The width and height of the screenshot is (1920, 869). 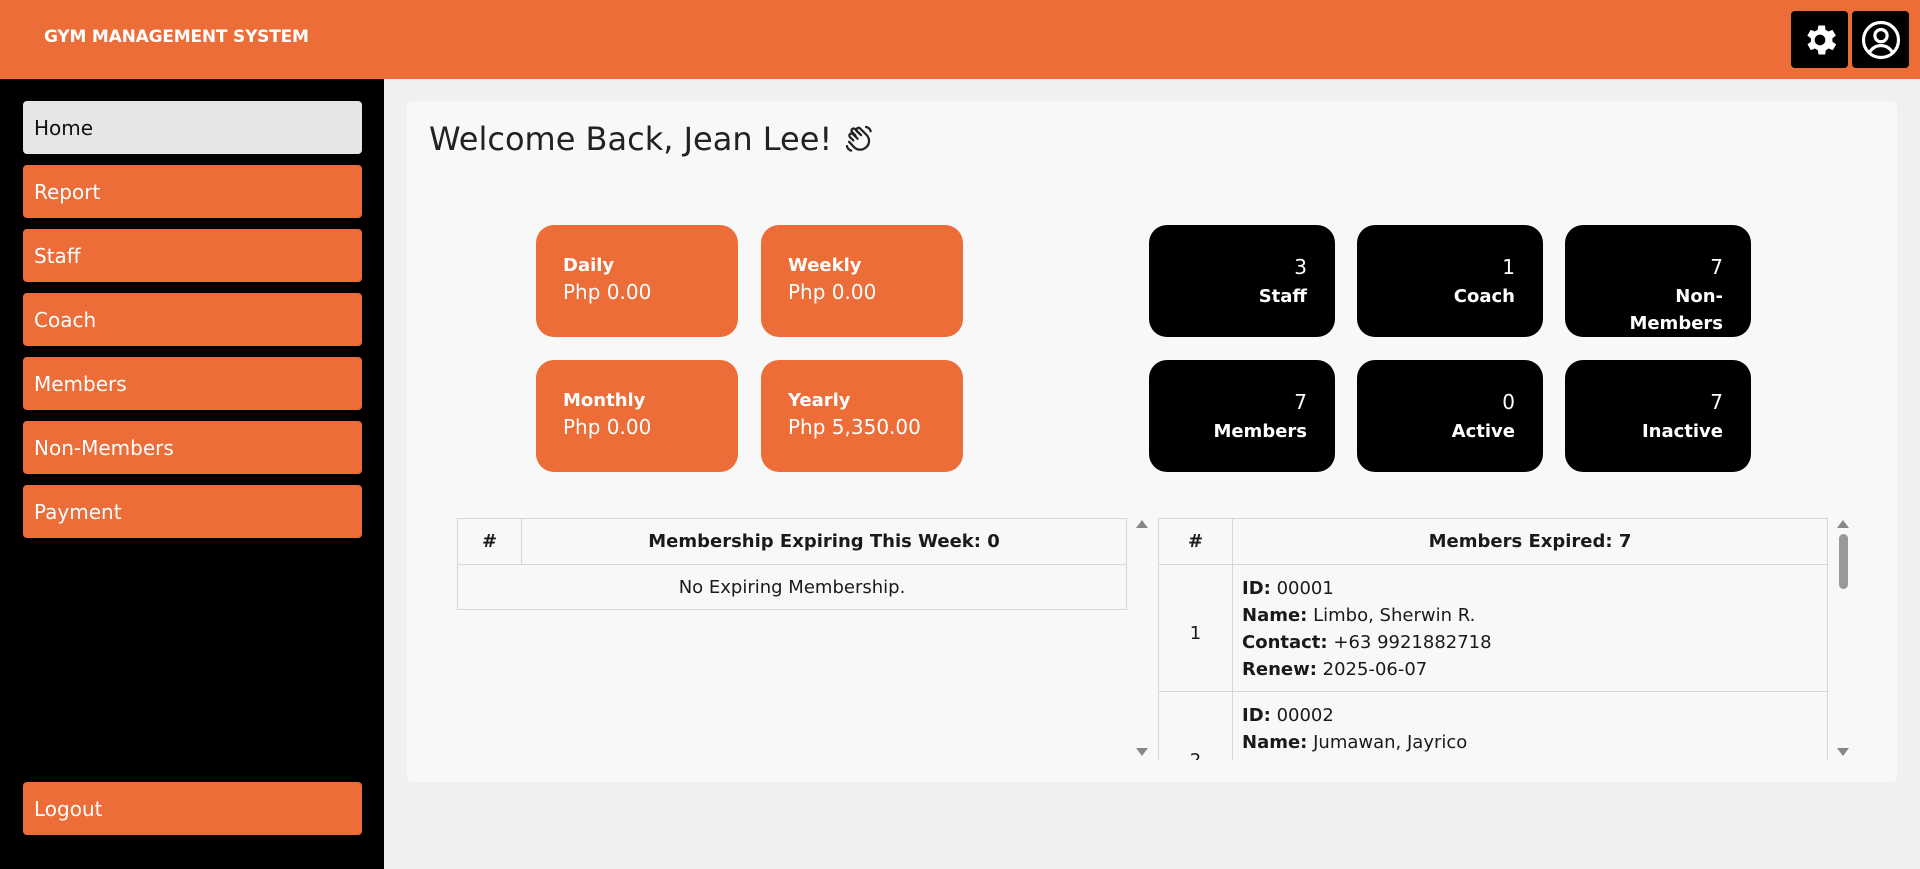 I want to click on member-name: Limbo, Sherwin R., so click(x=1394, y=615).